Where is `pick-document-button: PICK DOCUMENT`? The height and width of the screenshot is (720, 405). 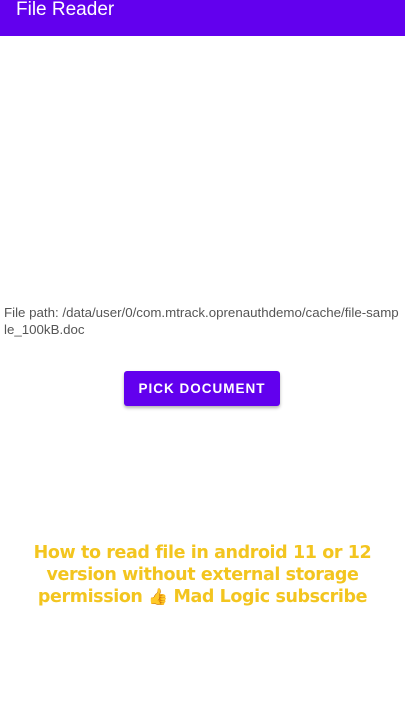
pick-document-button: PICK DOCUMENT is located at coordinates (202, 388).